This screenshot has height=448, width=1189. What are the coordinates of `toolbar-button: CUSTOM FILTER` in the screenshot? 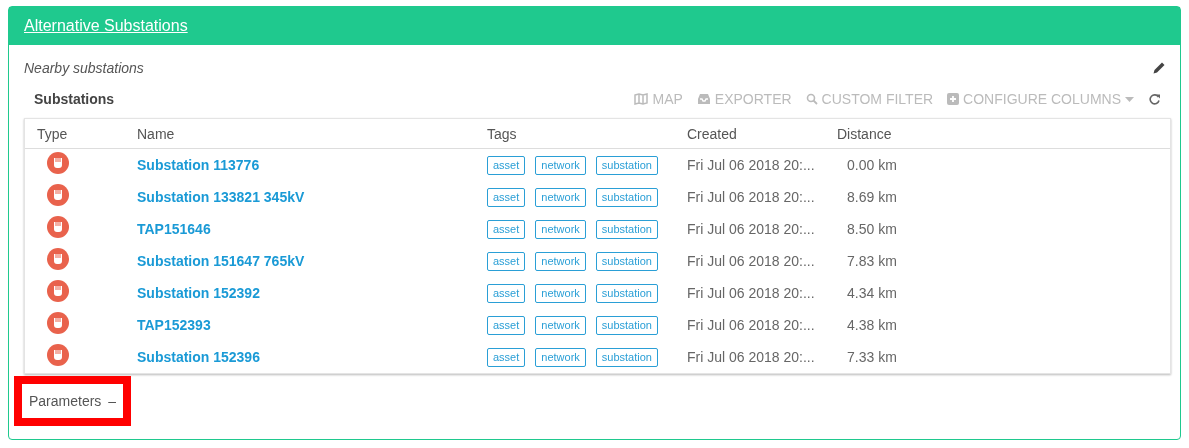 It's located at (869, 99).